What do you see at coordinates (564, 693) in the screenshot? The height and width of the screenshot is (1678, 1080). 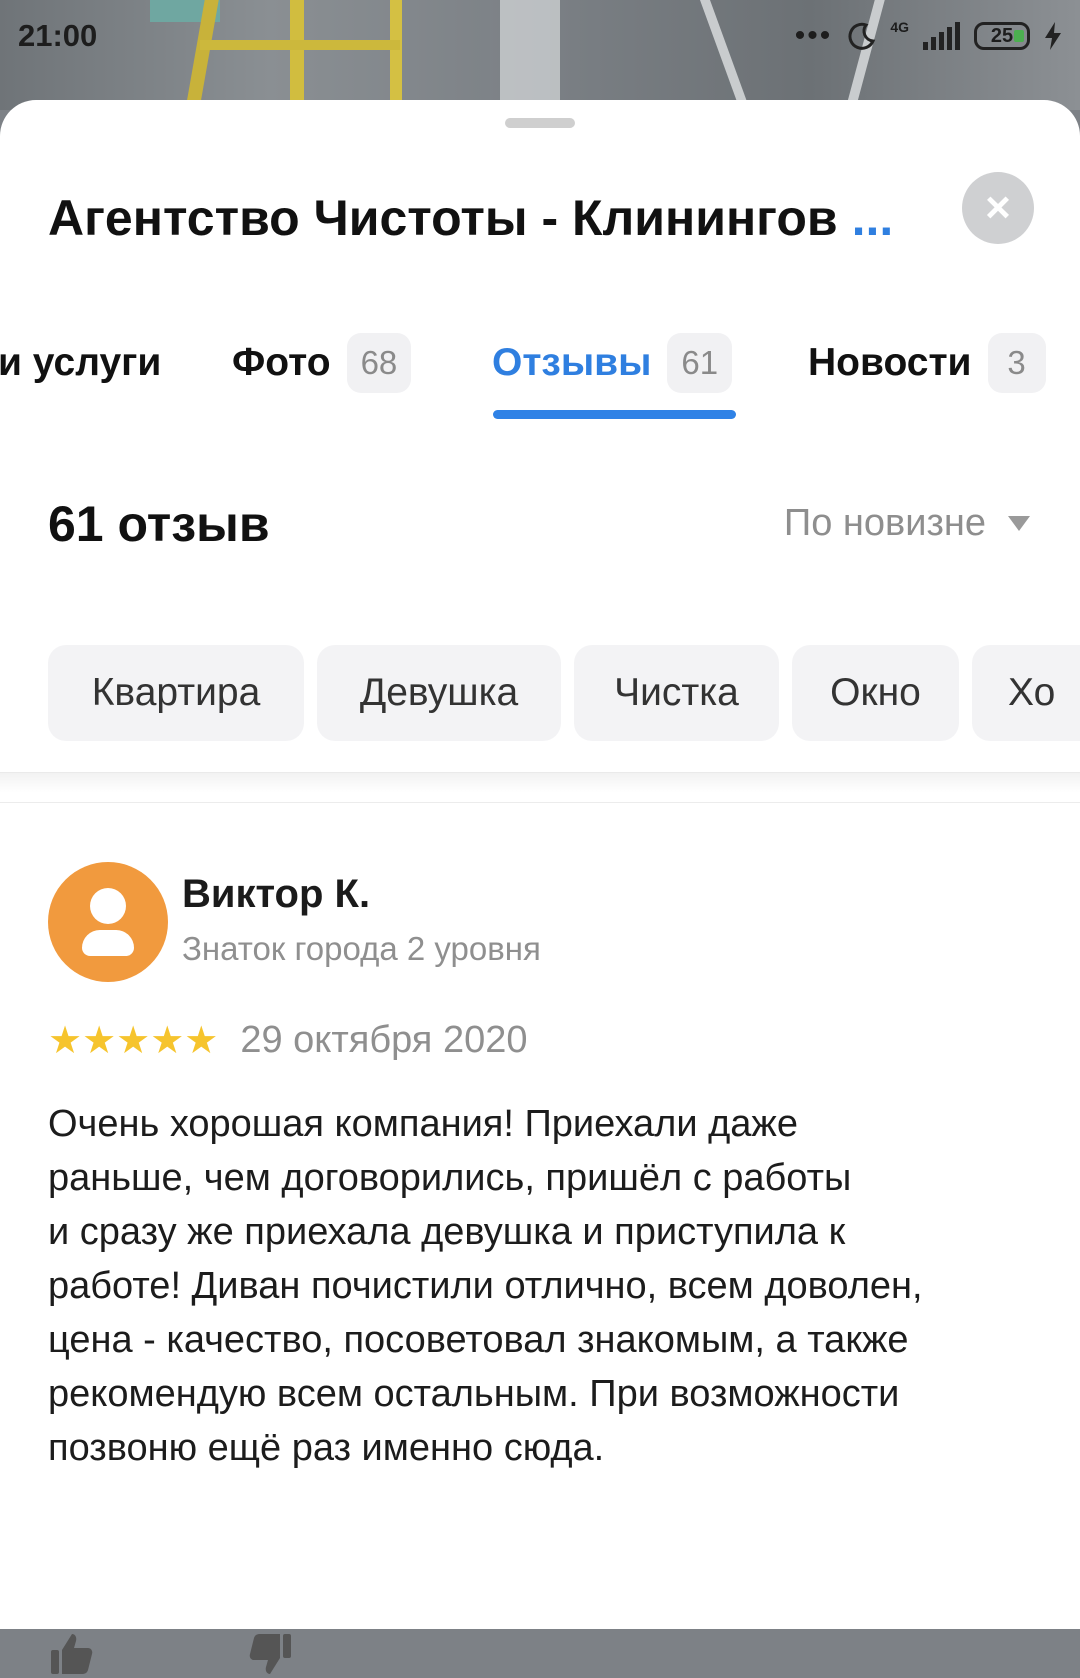 I see `keyword-chips: Квартира Девушка Чистка Окно Хо` at bounding box center [564, 693].